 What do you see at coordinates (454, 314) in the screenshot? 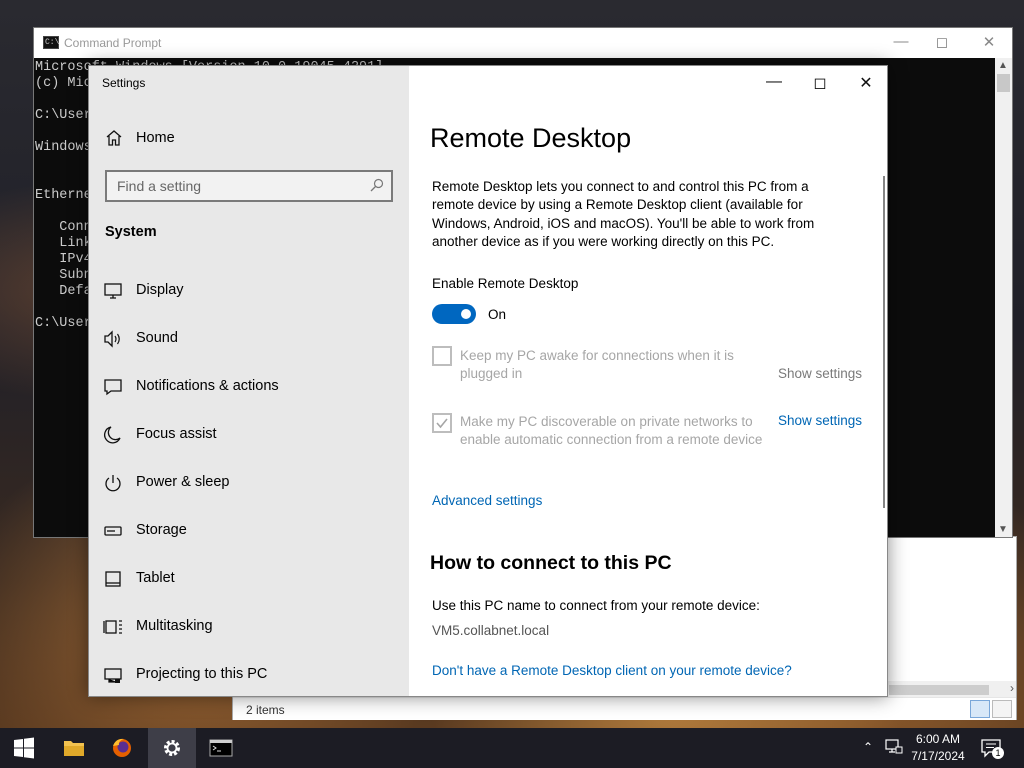
I see `enable-remote-desktop-toggle` at bounding box center [454, 314].